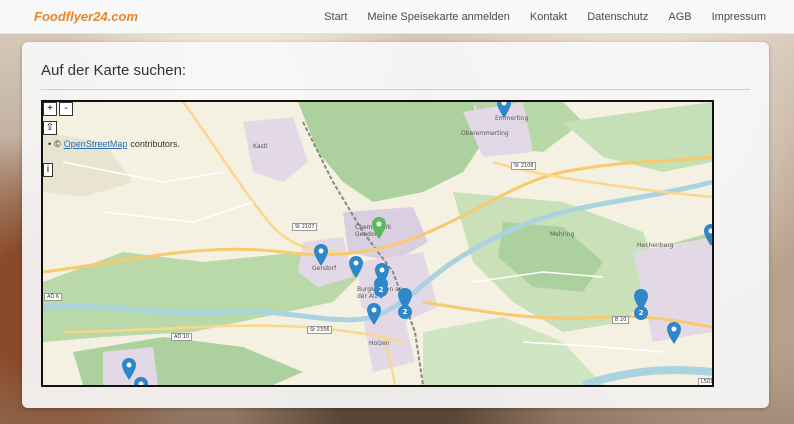 The height and width of the screenshot is (424, 794). What do you see at coordinates (260, 146) in the screenshot?
I see `place-label-kastl: Kastl` at bounding box center [260, 146].